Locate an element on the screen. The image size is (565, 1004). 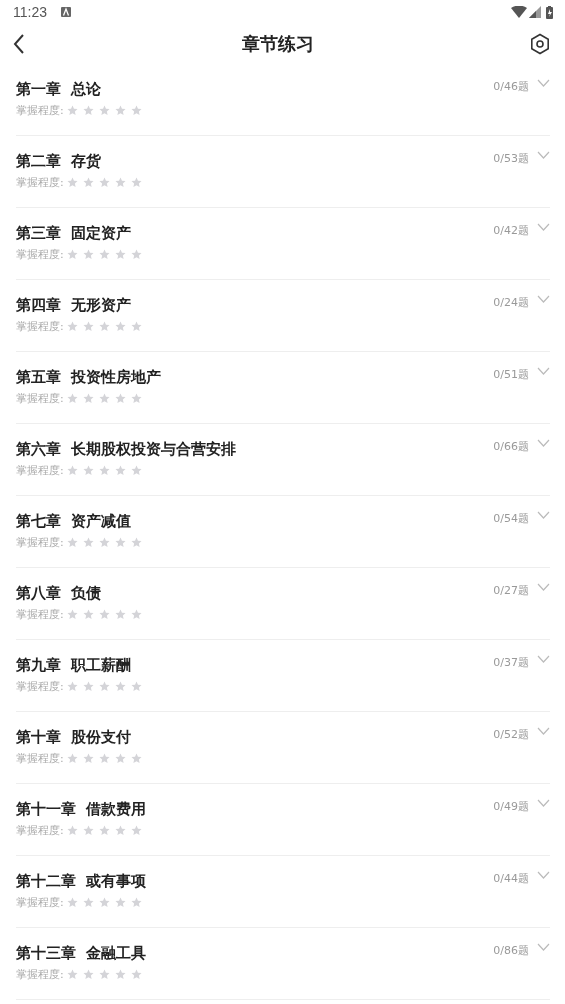
question-count: 0/27题 is located at coordinates (511, 591).